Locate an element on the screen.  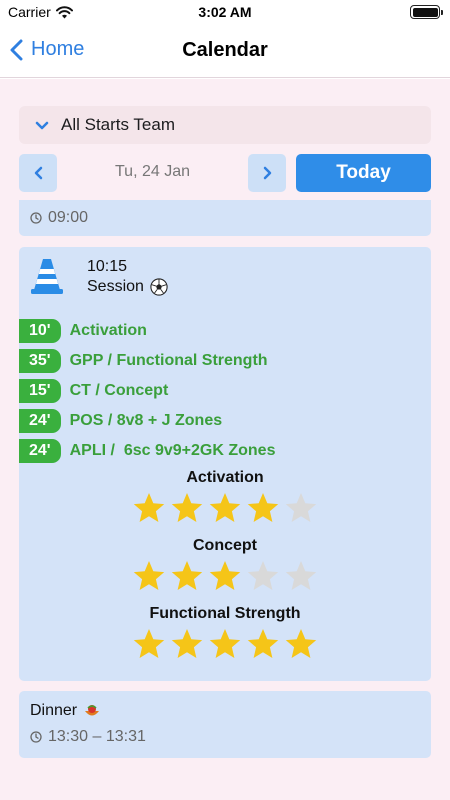
next-day-button is located at coordinates (267, 173).